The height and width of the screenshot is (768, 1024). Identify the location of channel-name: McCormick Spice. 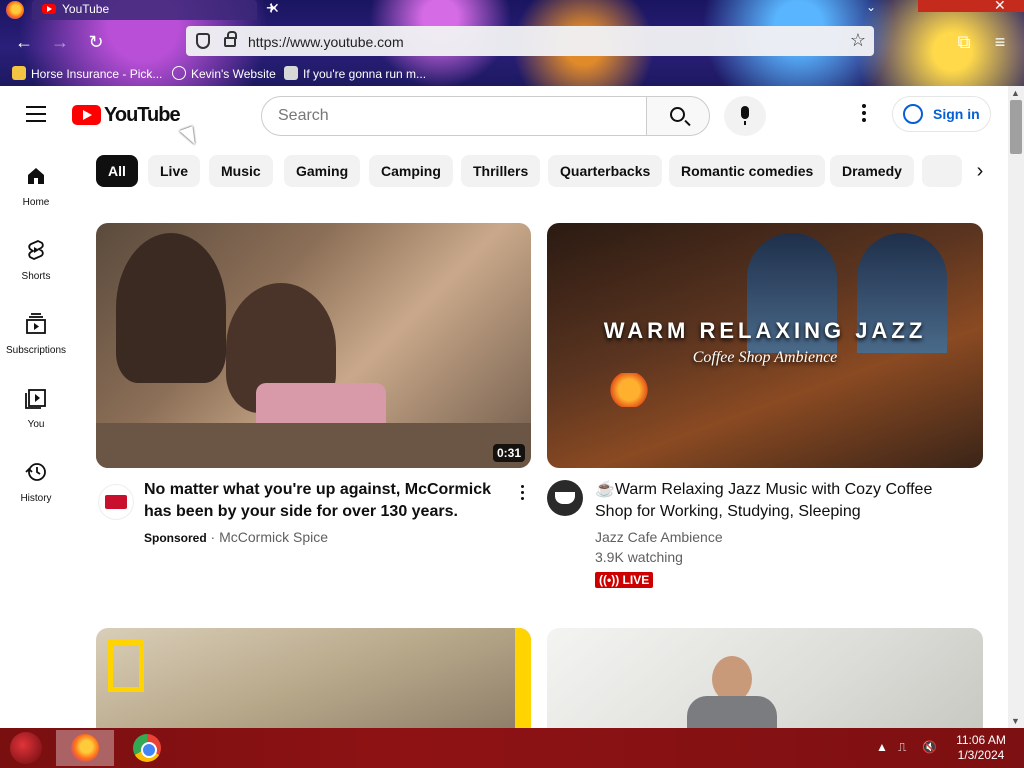
(273, 537).